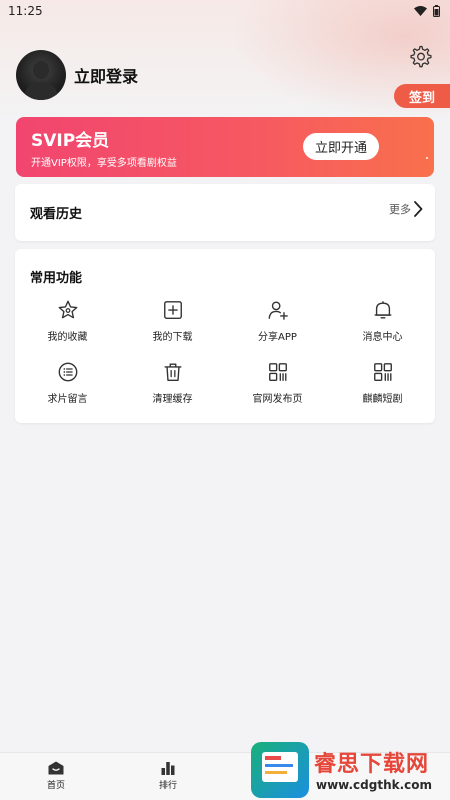 This screenshot has width=450, height=800. Describe the element at coordinates (382, 399) in the screenshot. I see `grid-item-label: 麒麟短剧` at that location.